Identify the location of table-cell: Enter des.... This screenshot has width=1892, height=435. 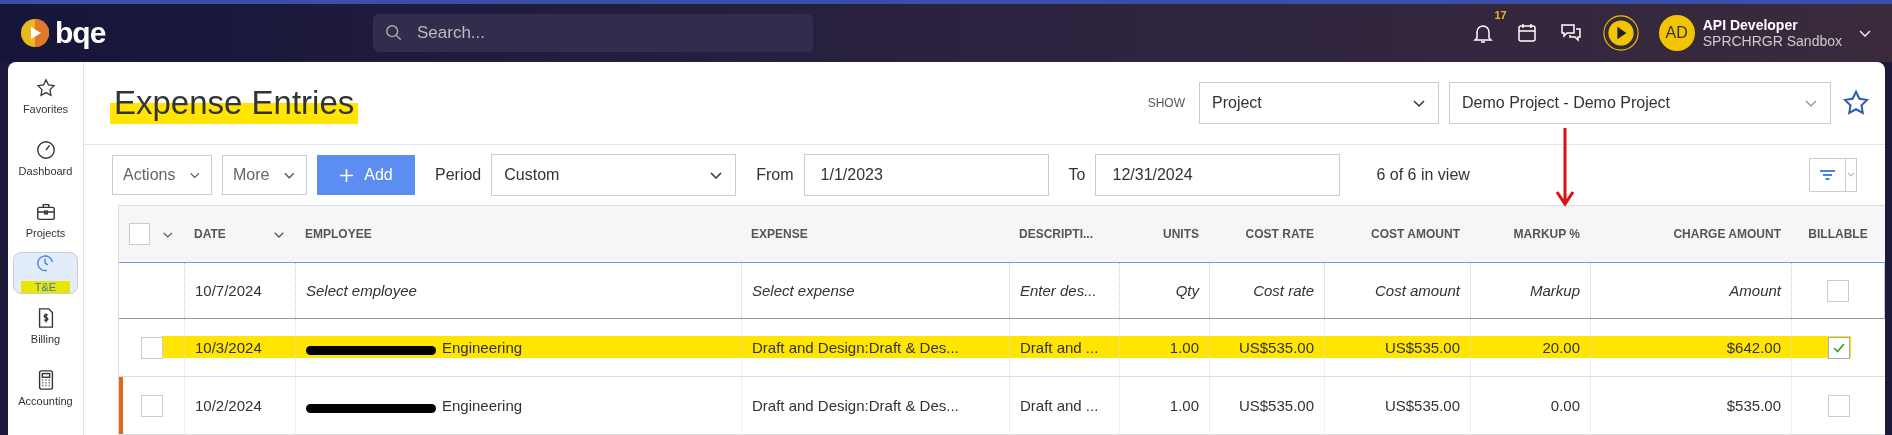
(1064, 290).